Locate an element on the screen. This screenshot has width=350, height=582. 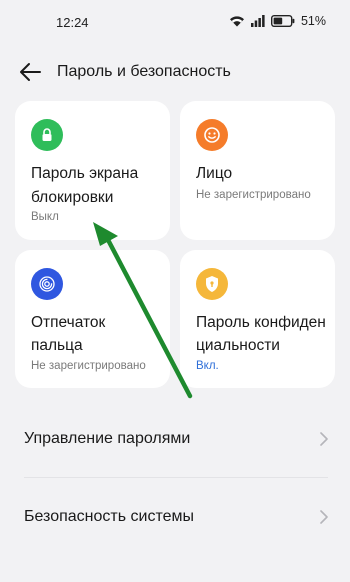
status-icons: 51% is located at coordinates (277, 21).